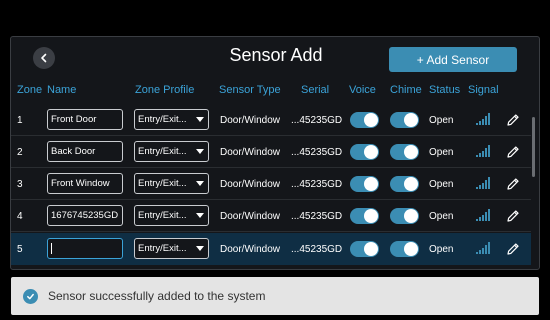  Describe the element at coordinates (250, 90) in the screenshot. I see `column-header-sensor-type: Sensor Type` at that location.